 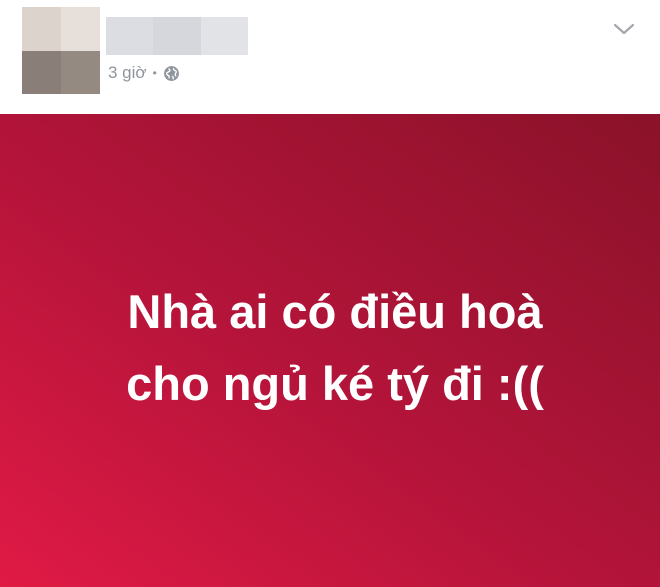 What do you see at coordinates (127, 73) in the screenshot?
I see `post-timestamp: 3 giờ` at bounding box center [127, 73].